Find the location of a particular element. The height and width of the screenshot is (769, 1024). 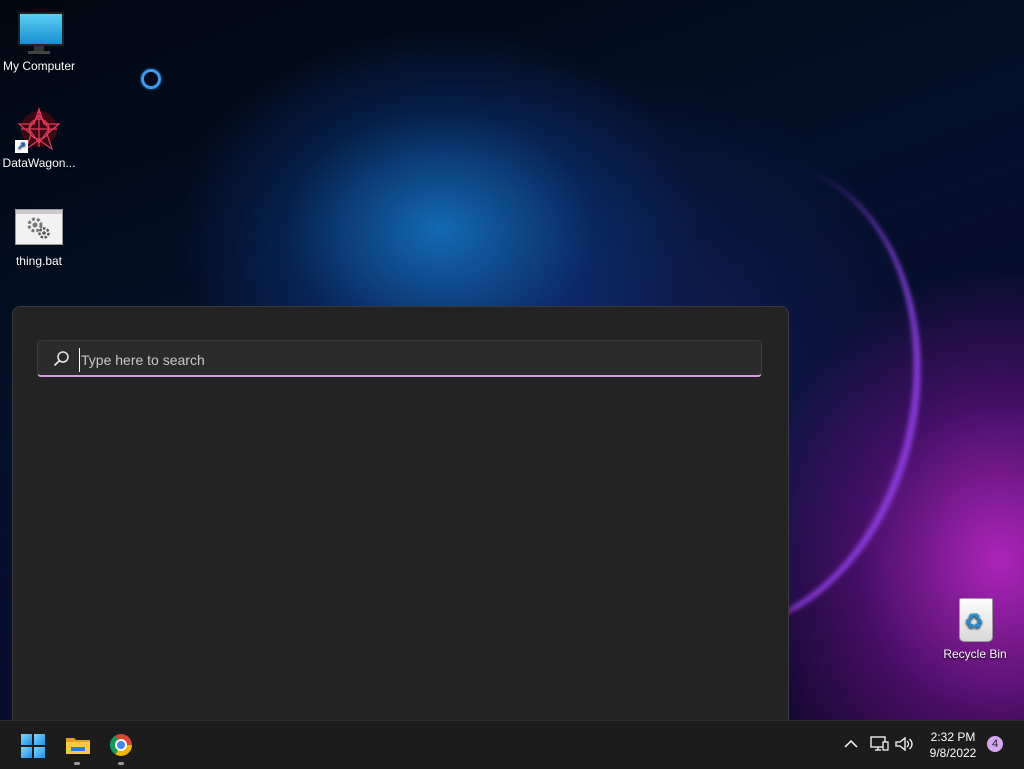

desktop-icon-label: Recycle Bin is located at coordinates (975, 654).